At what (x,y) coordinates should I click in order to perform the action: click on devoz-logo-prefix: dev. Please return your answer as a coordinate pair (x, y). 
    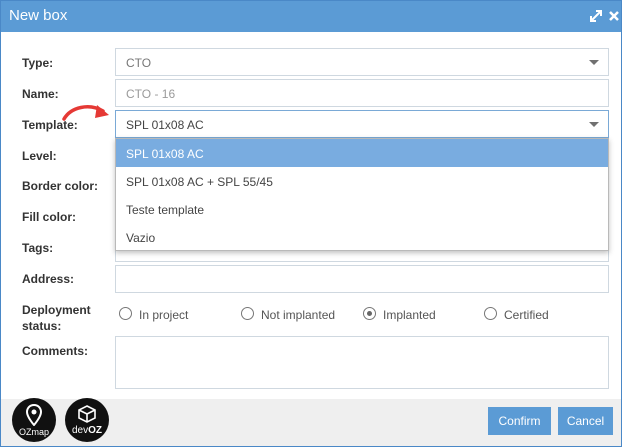
    Looking at the image, I should click on (80, 430).